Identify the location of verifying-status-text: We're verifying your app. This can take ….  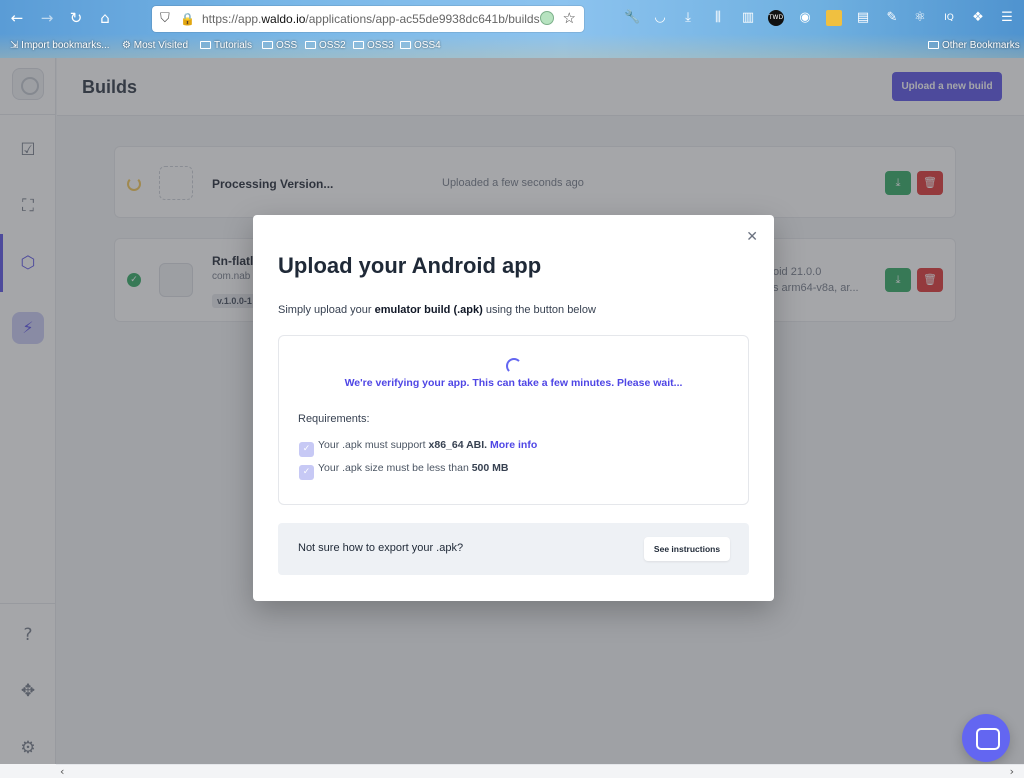
(513, 383).